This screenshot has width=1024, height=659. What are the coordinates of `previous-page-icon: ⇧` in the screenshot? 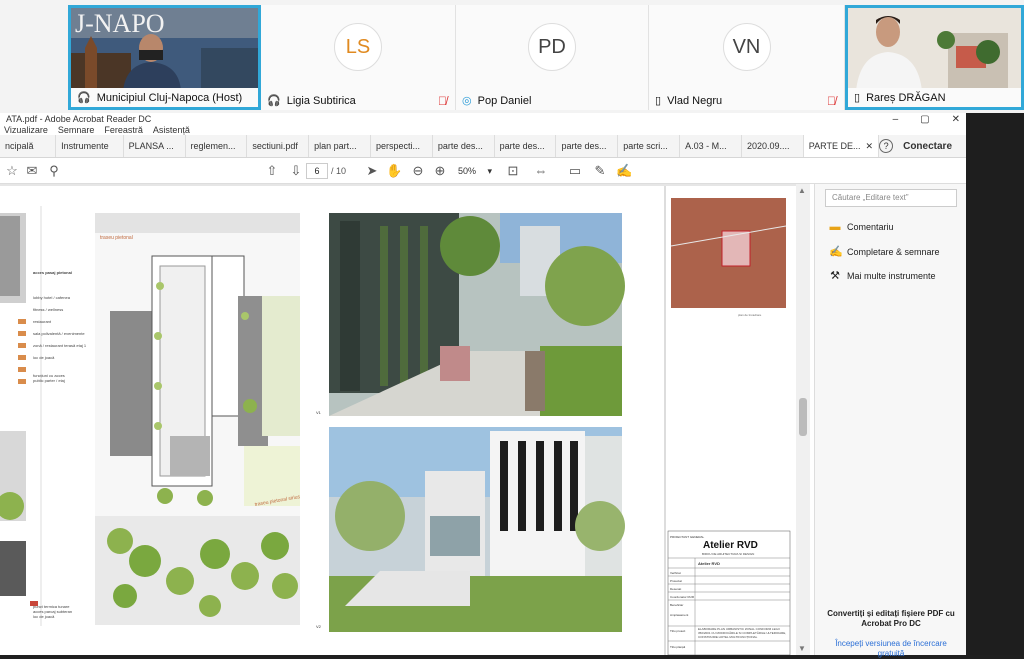 It's located at (272, 171).